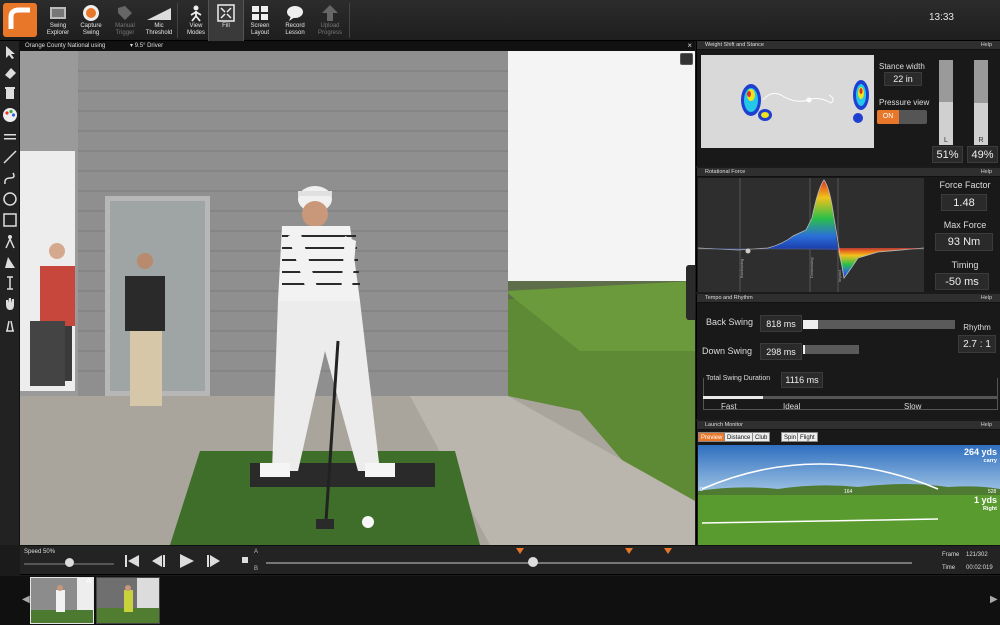  What do you see at coordinates (91, 20) in the screenshot?
I see `capture-swing-button: Capture Swing` at bounding box center [91, 20].